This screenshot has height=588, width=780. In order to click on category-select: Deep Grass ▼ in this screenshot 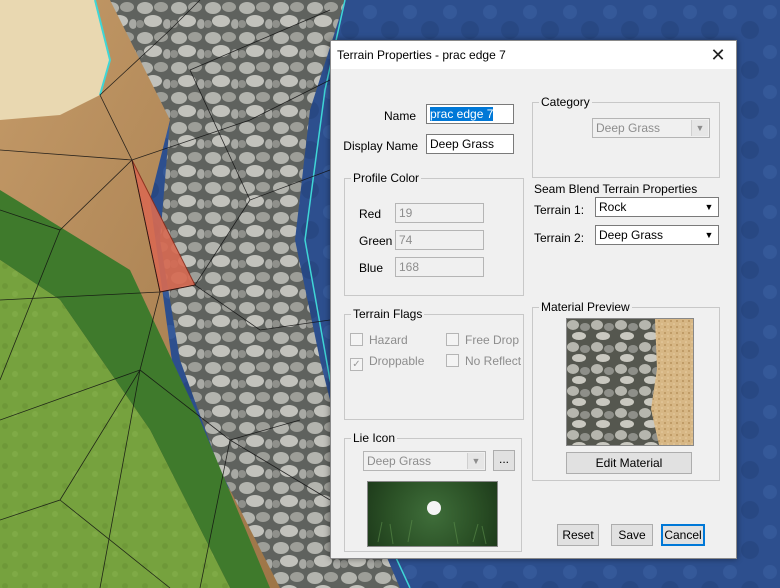, I will do `click(651, 128)`.